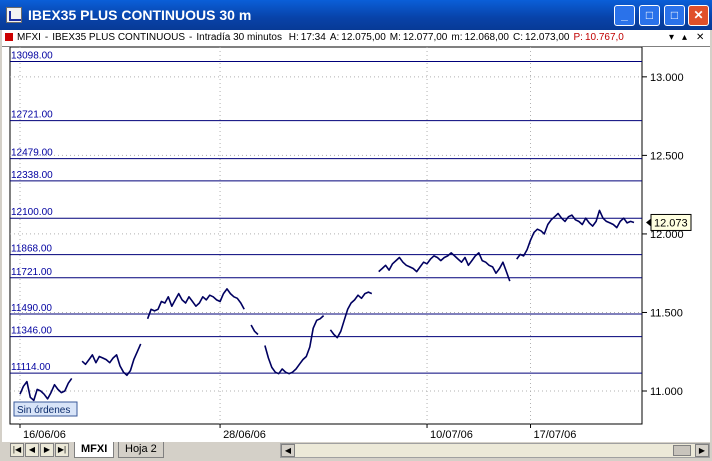 The image size is (712, 461). What do you see at coordinates (666, 313) in the screenshot?
I see `y-tick-label: 11.500` at bounding box center [666, 313].